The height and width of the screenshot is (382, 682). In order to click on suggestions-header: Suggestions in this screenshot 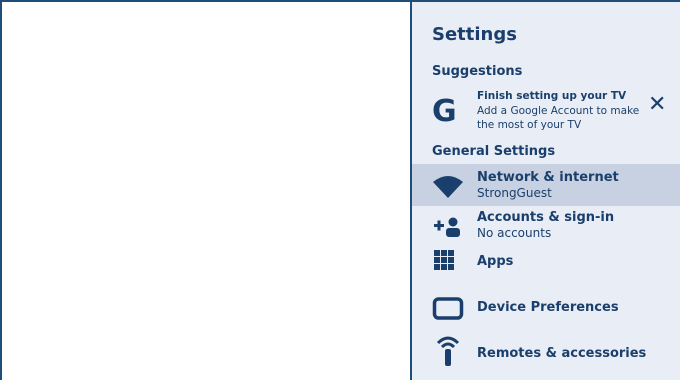, I will do `click(477, 71)`.